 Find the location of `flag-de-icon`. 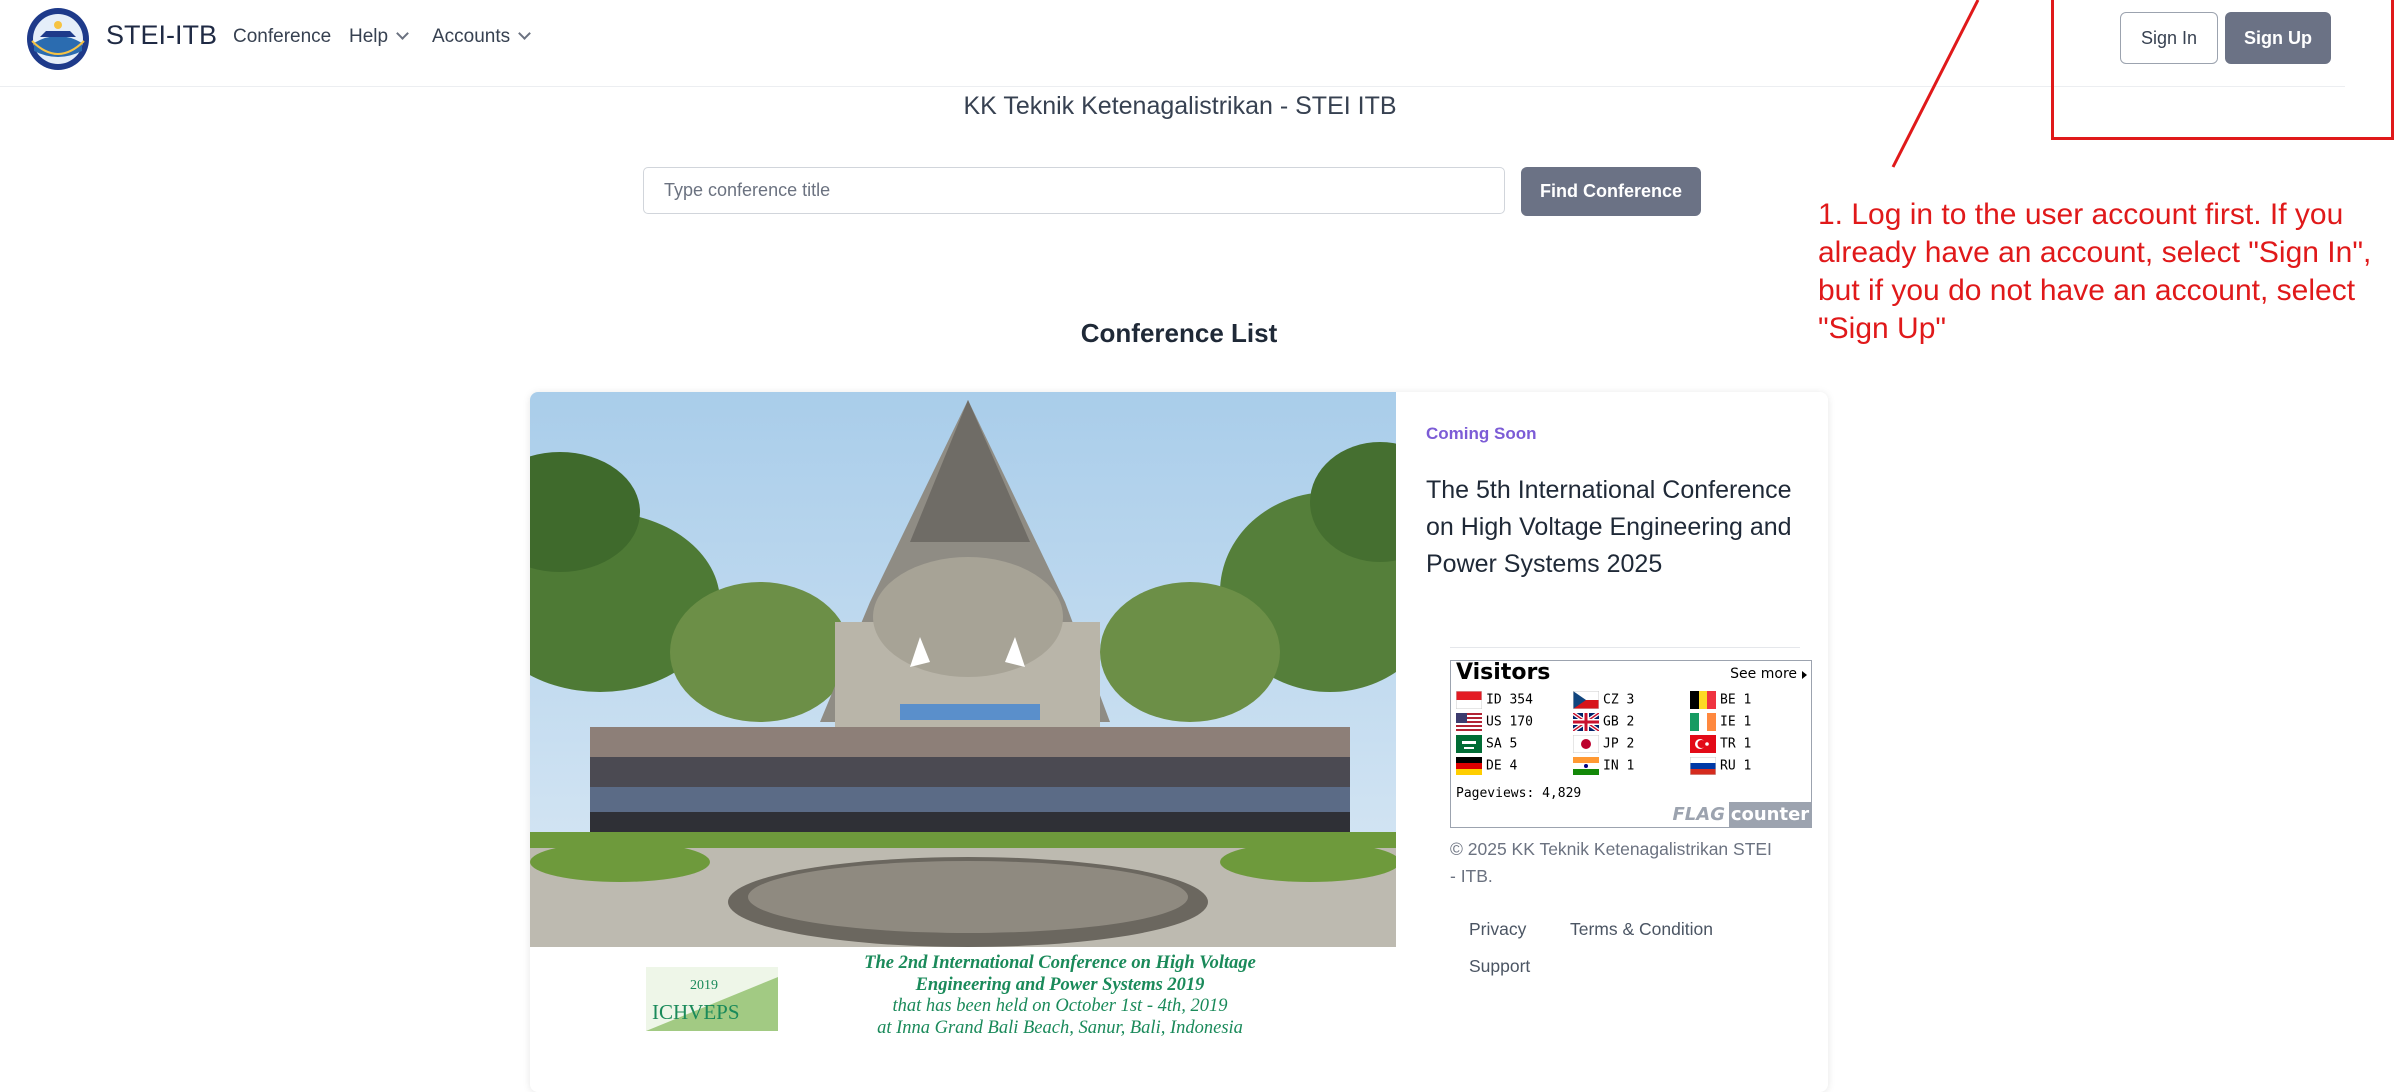

flag-de-icon is located at coordinates (1469, 766).